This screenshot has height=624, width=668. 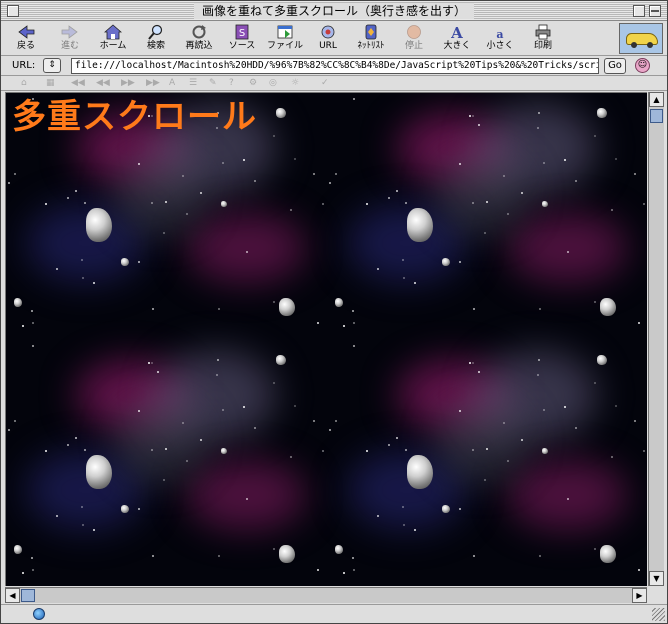 I want to click on go-button: Go, so click(x=615, y=66).